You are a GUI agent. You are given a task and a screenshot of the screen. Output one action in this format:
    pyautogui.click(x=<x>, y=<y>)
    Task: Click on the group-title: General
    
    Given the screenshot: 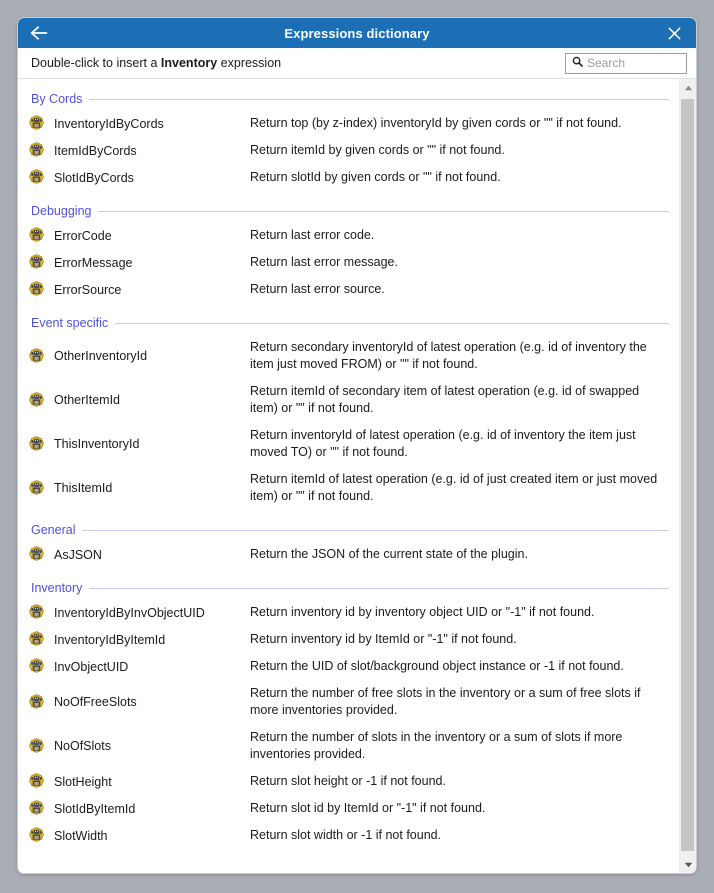 What is the action you would take?
    pyautogui.click(x=53, y=530)
    